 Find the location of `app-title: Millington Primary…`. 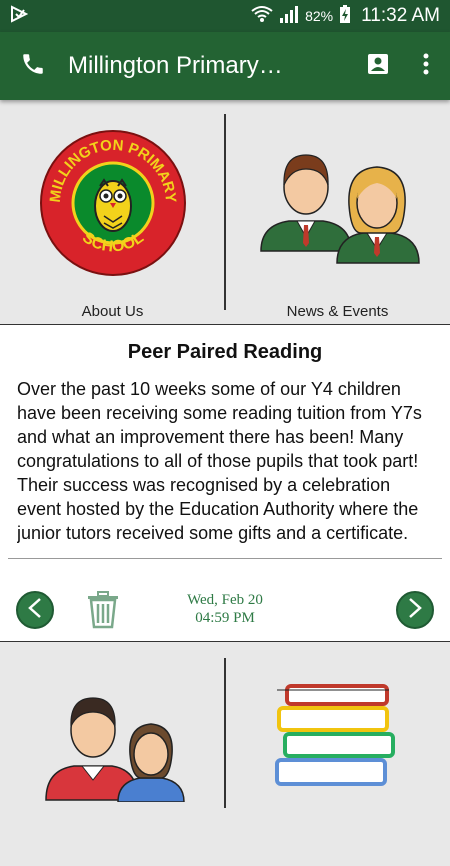

app-title: Millington Primary… is located at coordinates (175, 65).